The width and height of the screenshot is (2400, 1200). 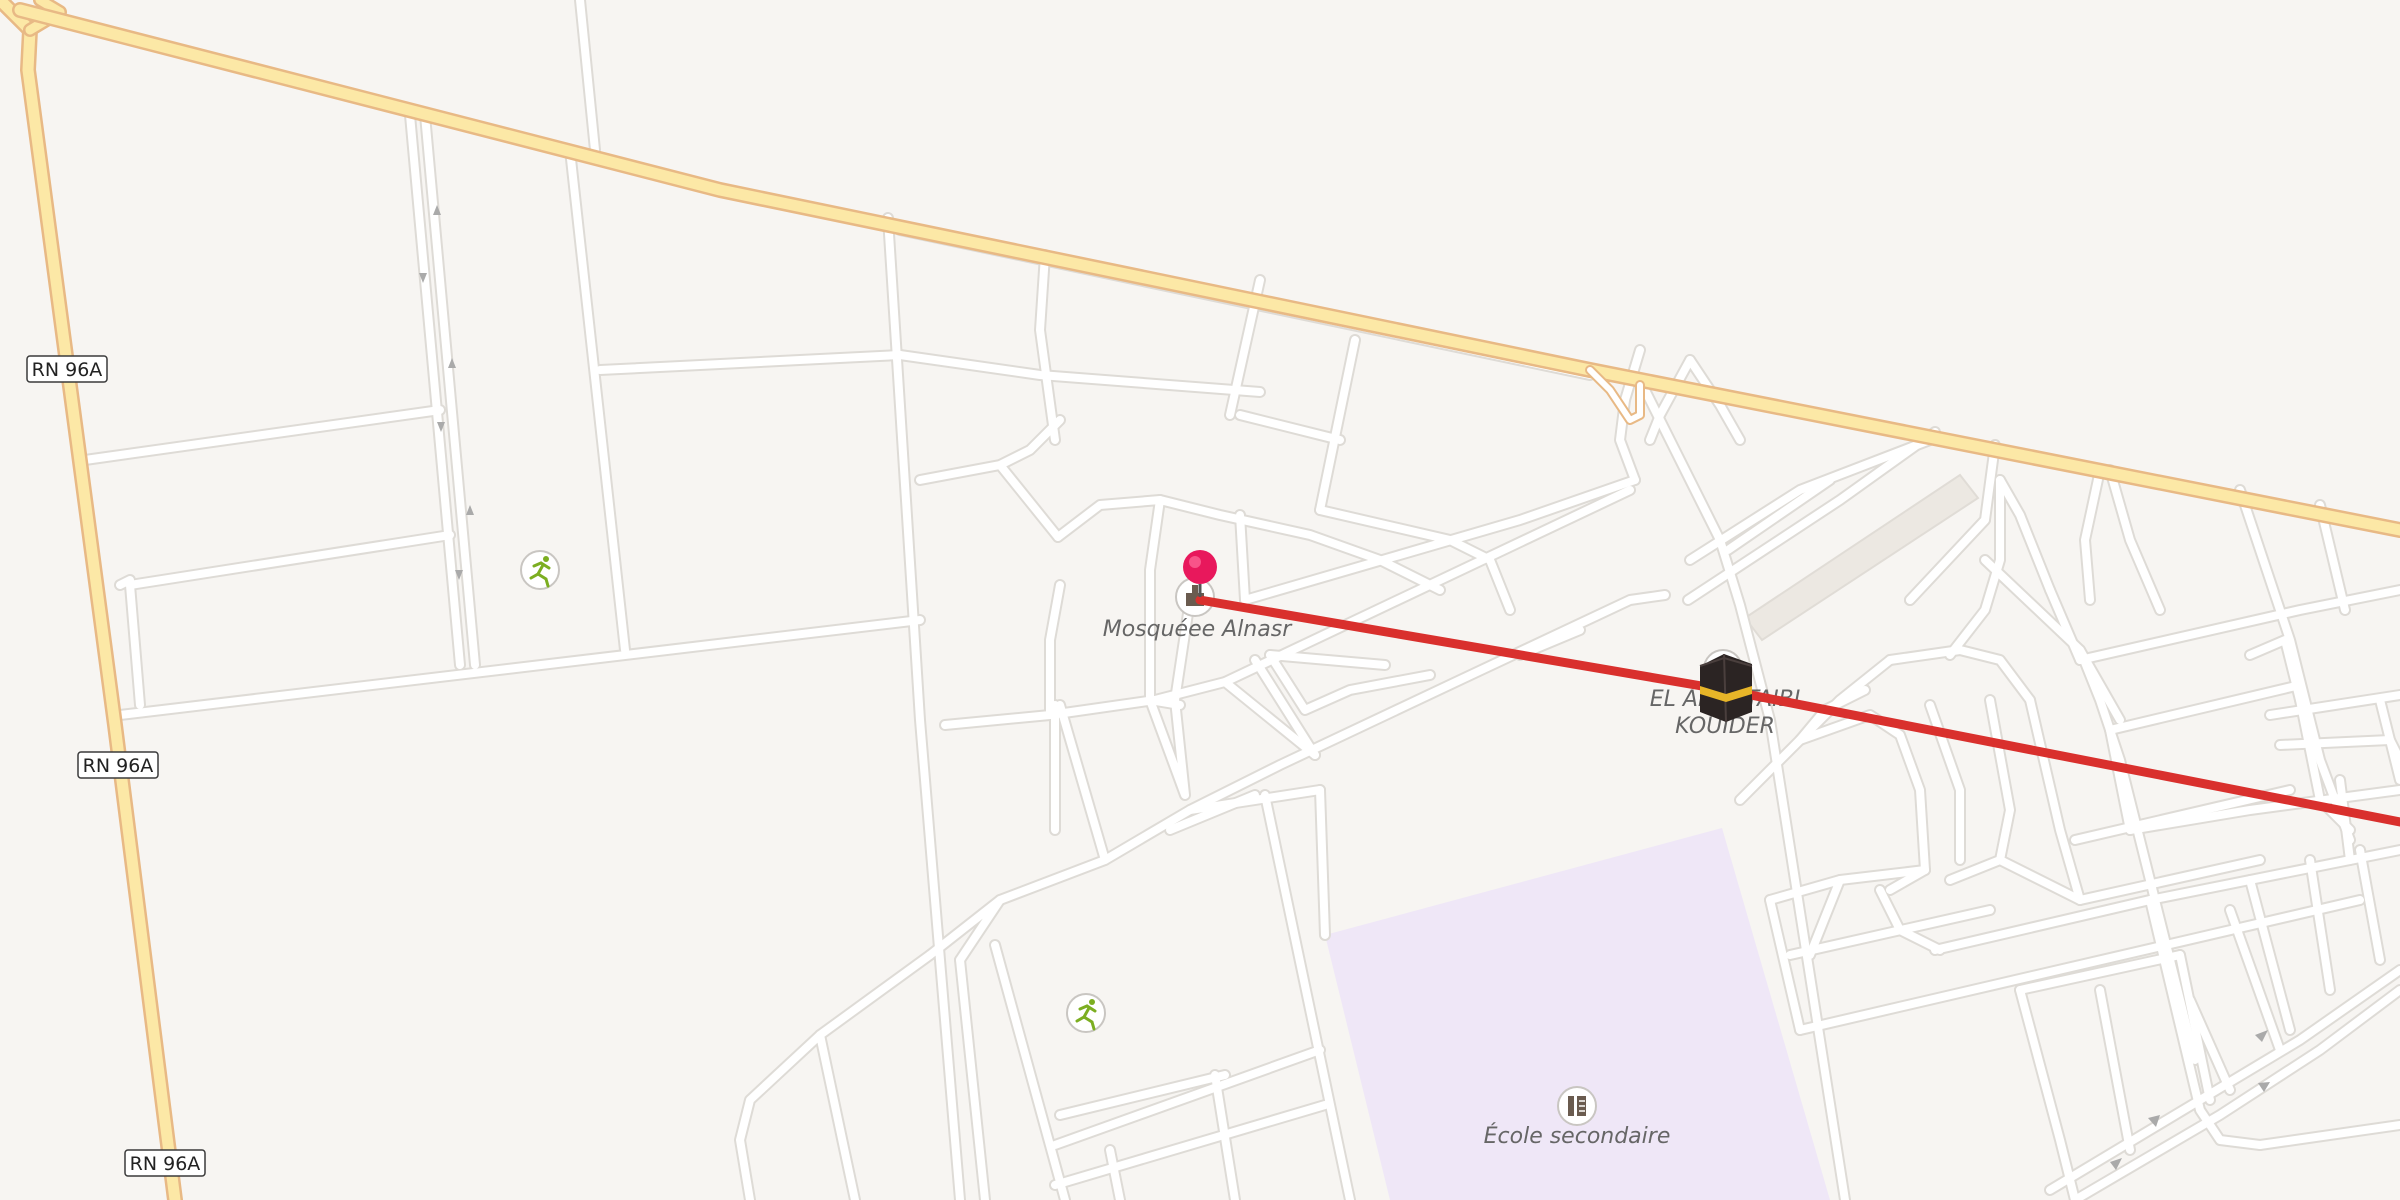 What do you see at coordinates (1198, 629) in the screenshot?
I see `poi-label-mosque: Mosquéee Alnasr` at bounding box center [1198, 629].